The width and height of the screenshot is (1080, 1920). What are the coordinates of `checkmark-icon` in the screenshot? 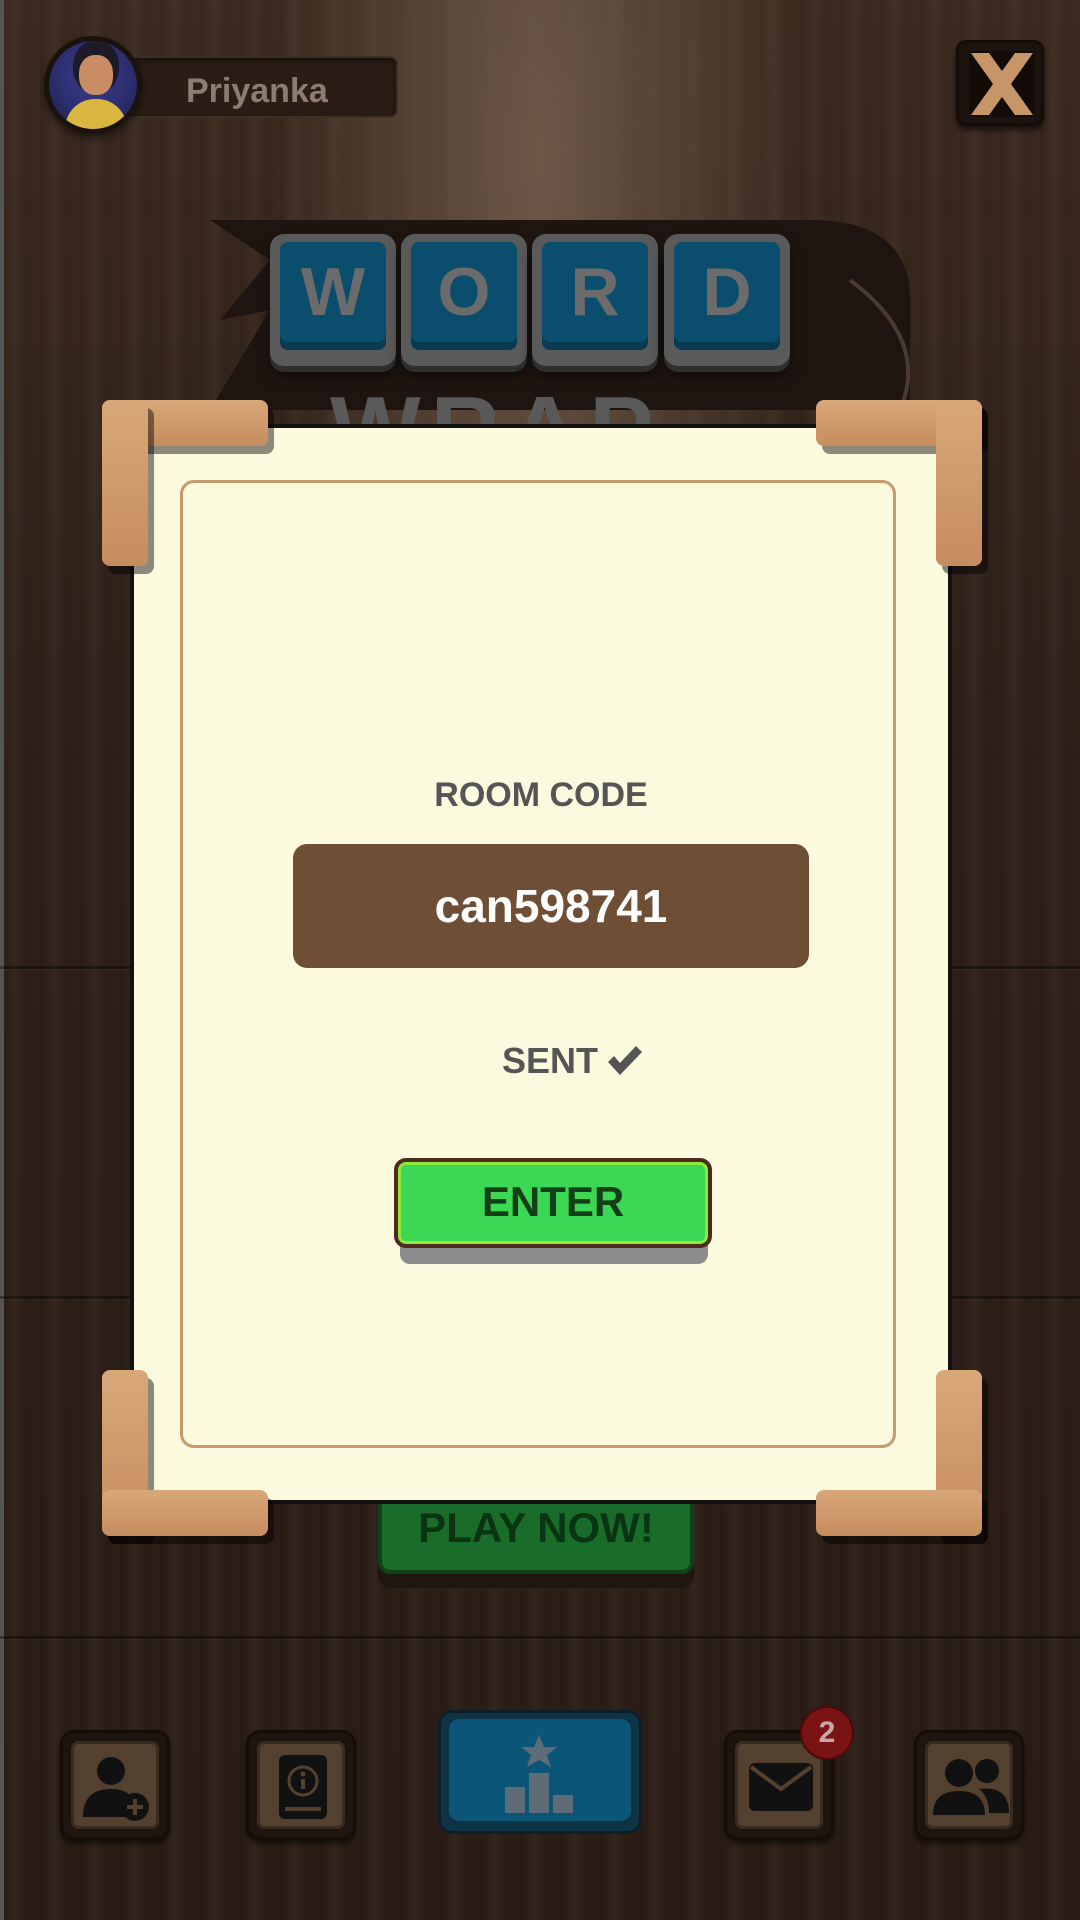 It's located at (625, 1060).